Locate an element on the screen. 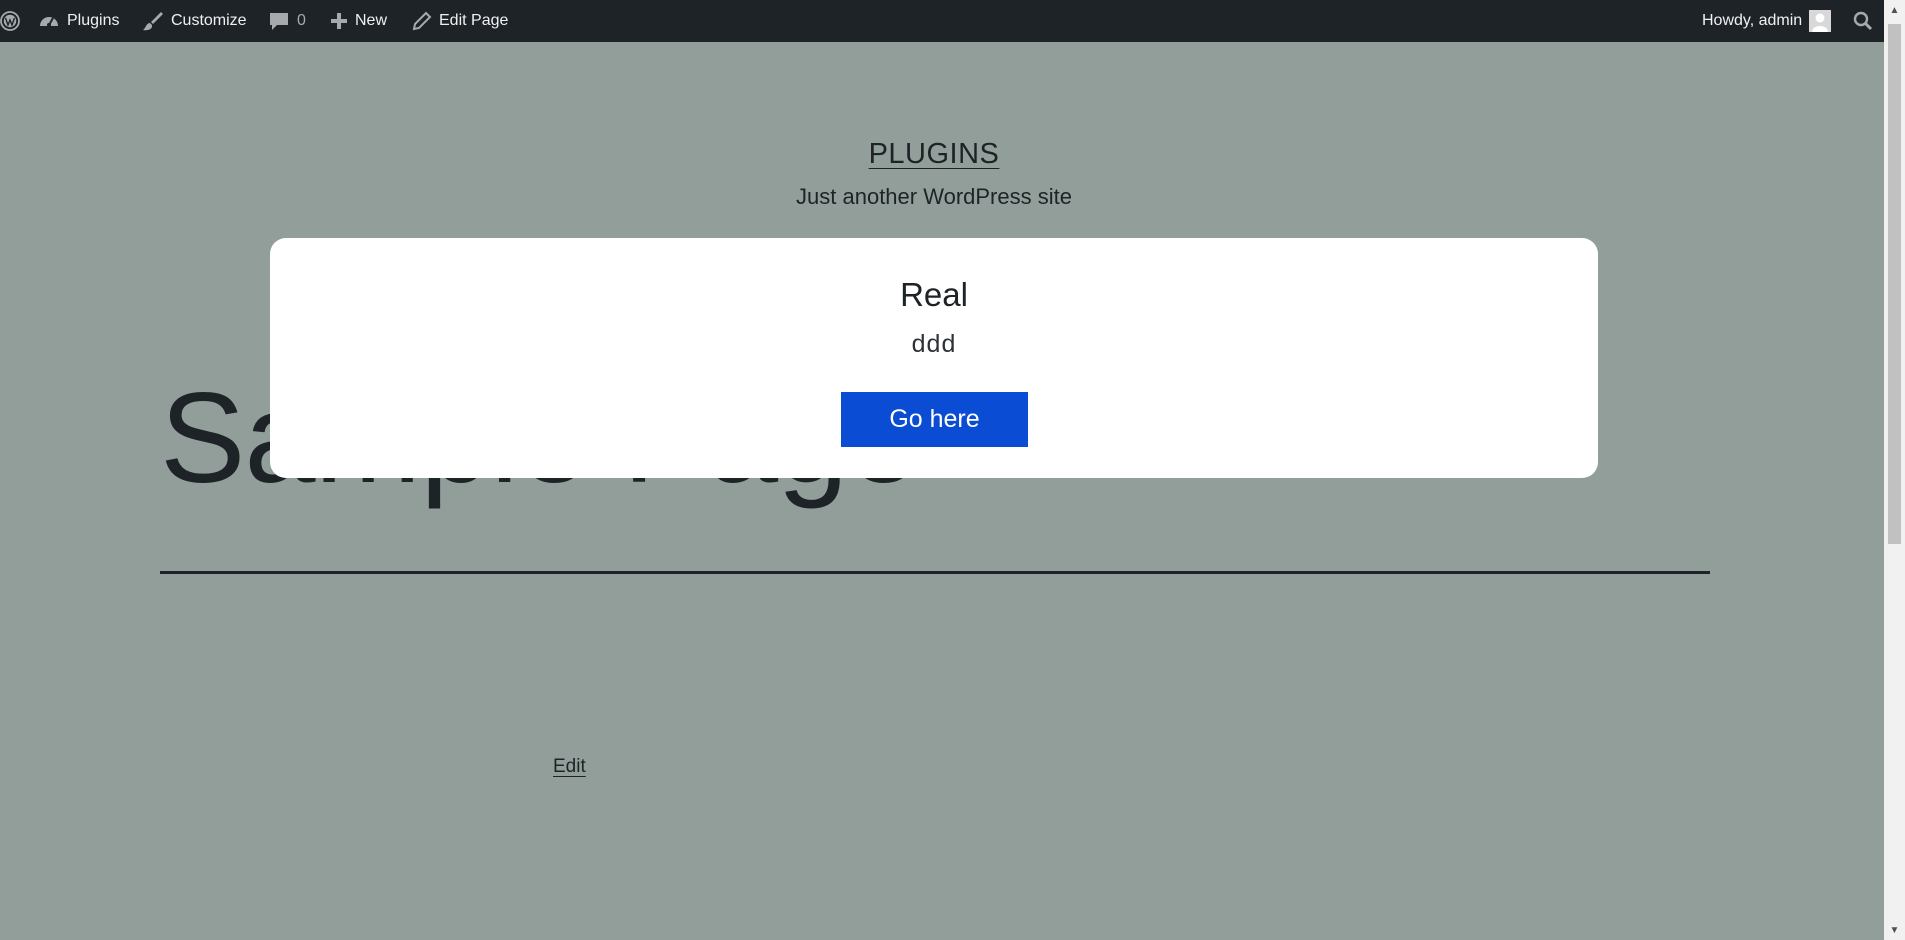  modal-title: Real is located at coordinates (934, 294).